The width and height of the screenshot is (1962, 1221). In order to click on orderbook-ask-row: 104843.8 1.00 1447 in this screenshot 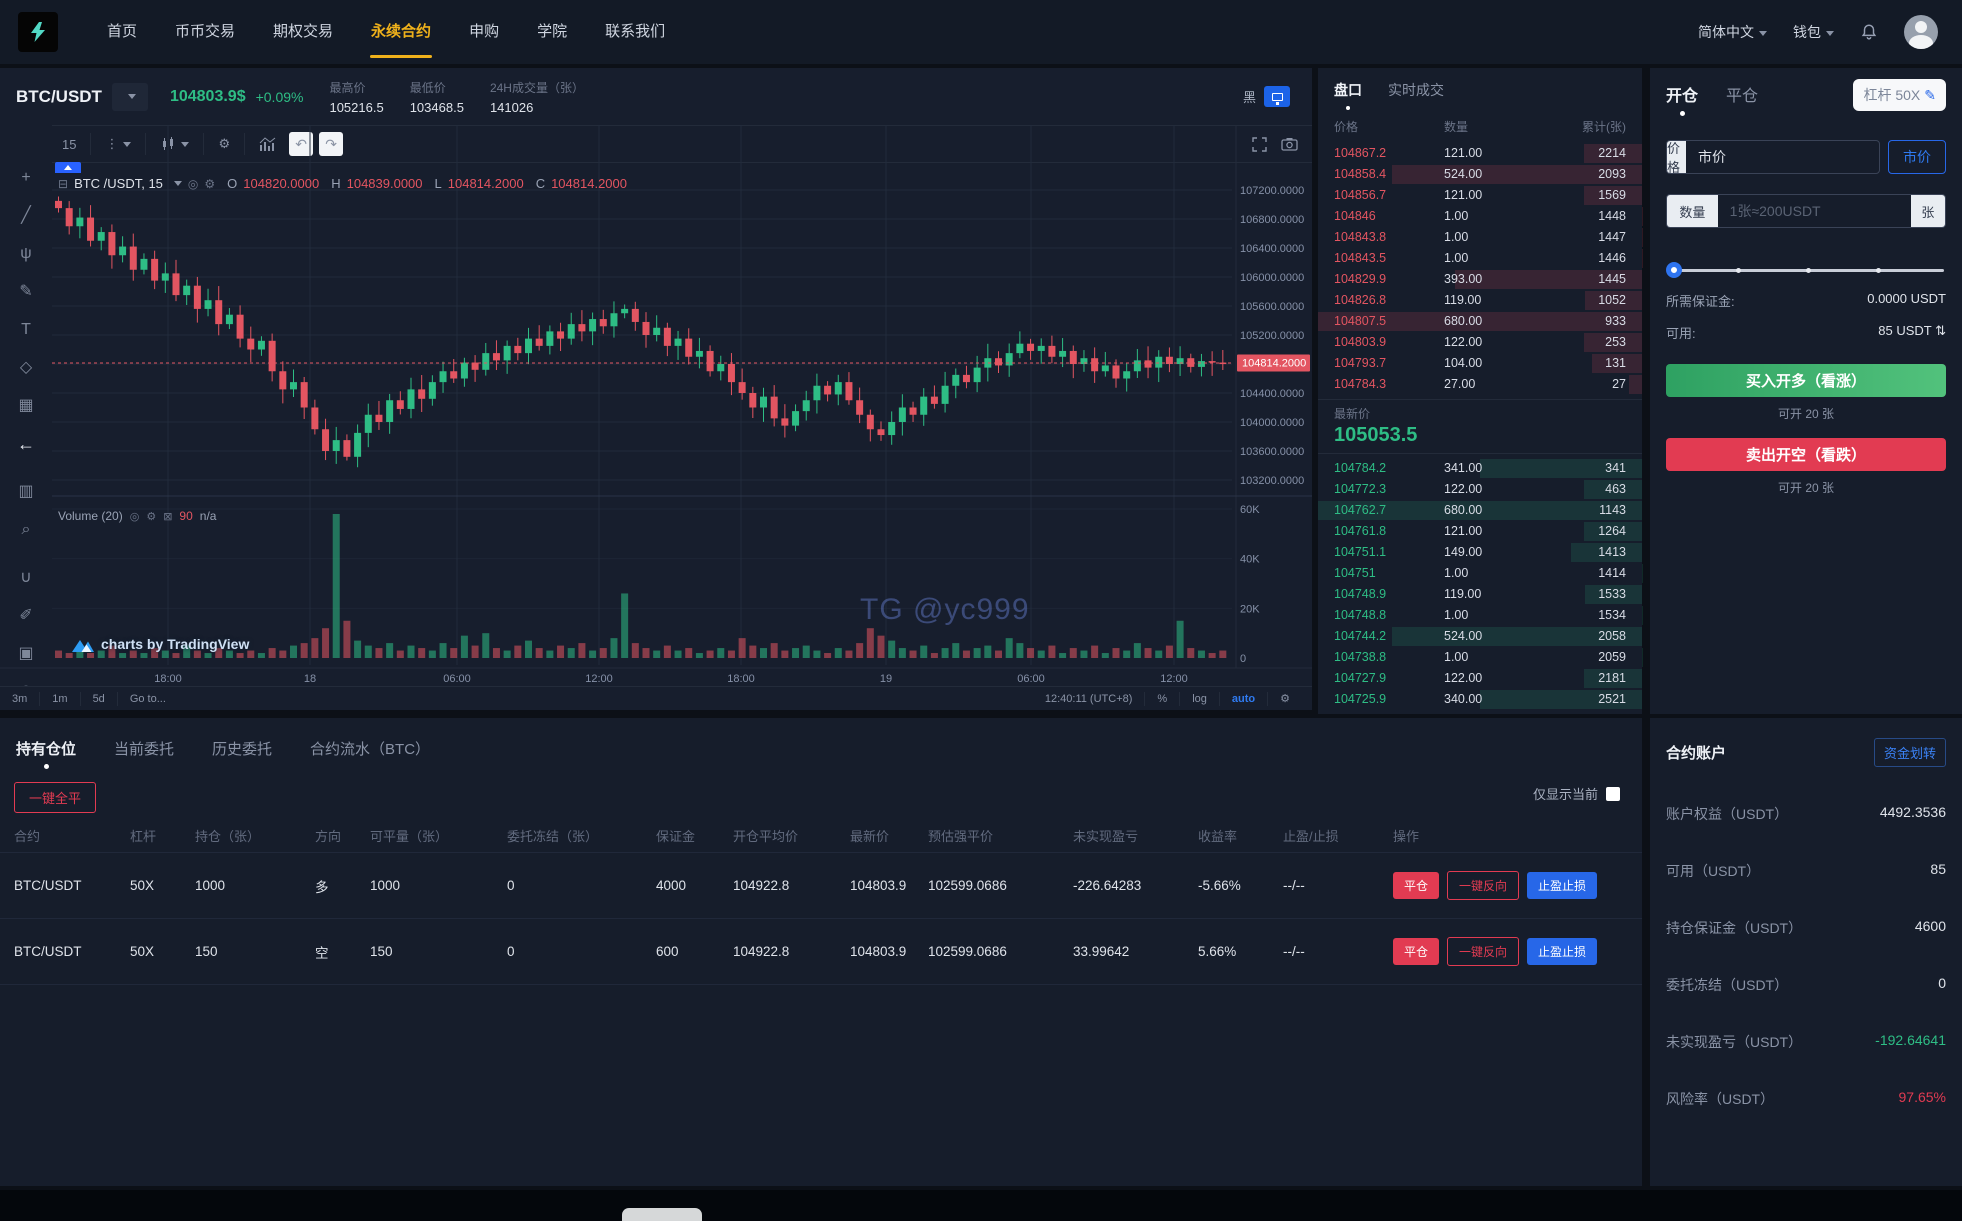, I will do `click(1480, 237)`.